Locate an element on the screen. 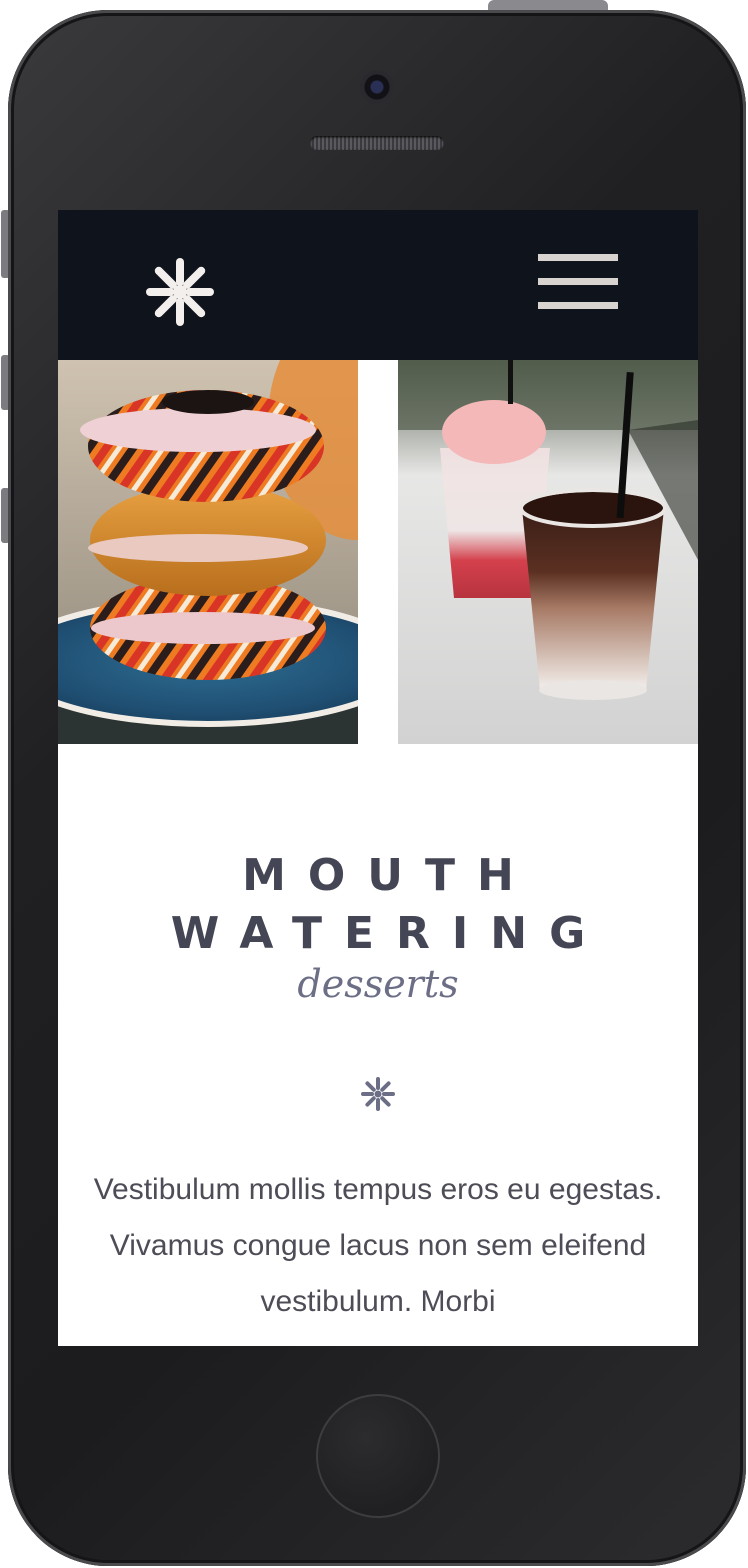  asterisk-flower-icon is located at coordinates (180, 292).